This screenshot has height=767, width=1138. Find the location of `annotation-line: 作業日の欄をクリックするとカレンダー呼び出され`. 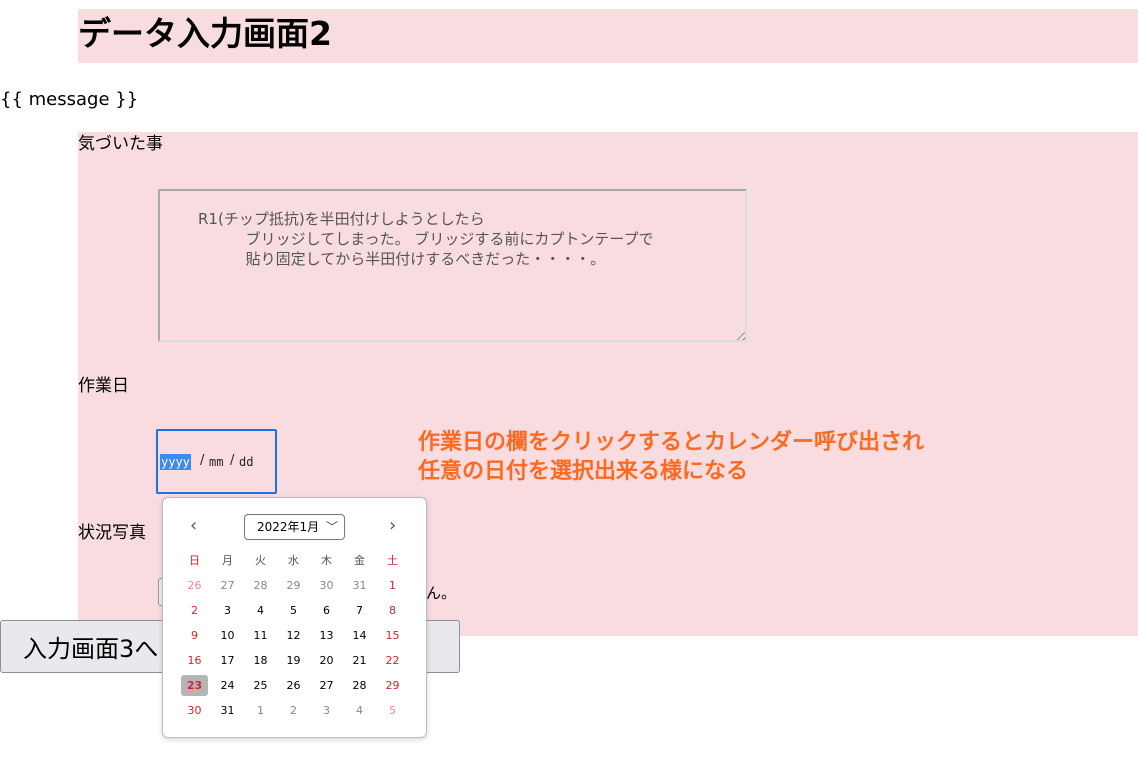

annotation-line: 作業日の欄をクリックするとカレンダー呼び出され is located at coordinates (671, 442).